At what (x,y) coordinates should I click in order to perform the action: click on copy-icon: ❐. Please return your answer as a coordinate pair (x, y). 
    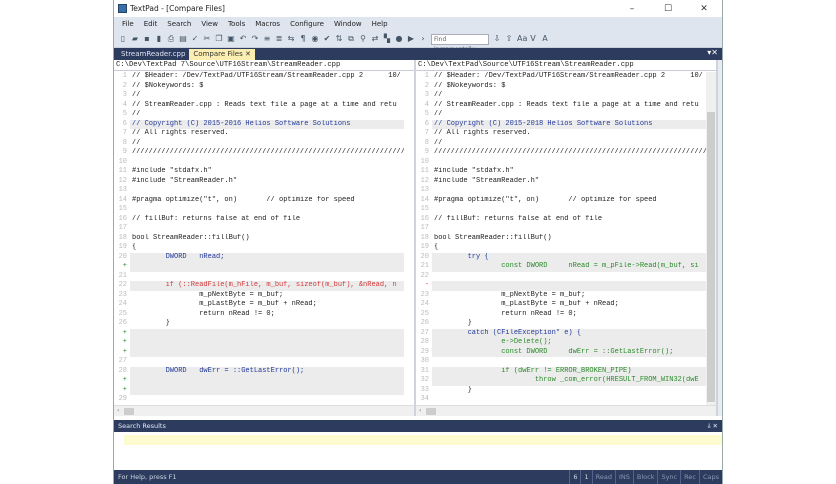
    Looking at the image, I should click on (219, 39).